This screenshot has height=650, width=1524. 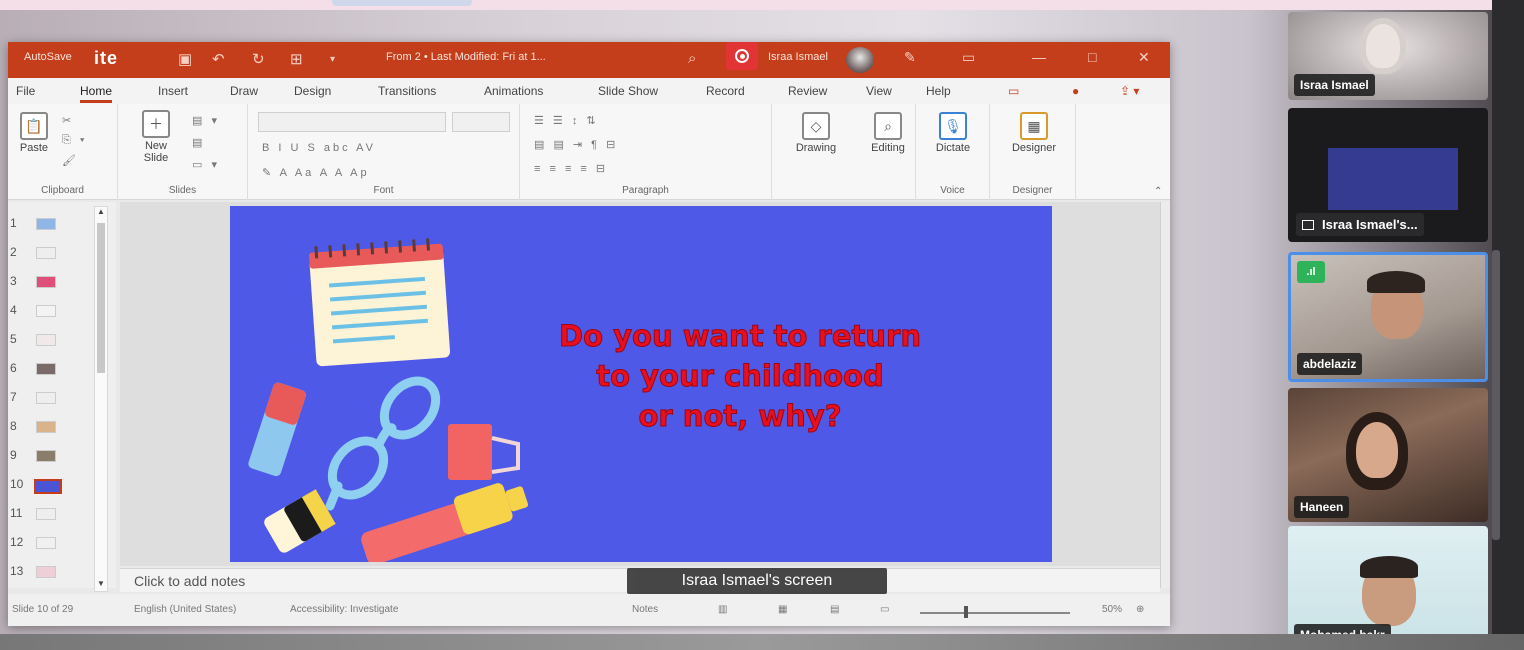 I want to click on tab-review: Review, so click(x=807, y=91).